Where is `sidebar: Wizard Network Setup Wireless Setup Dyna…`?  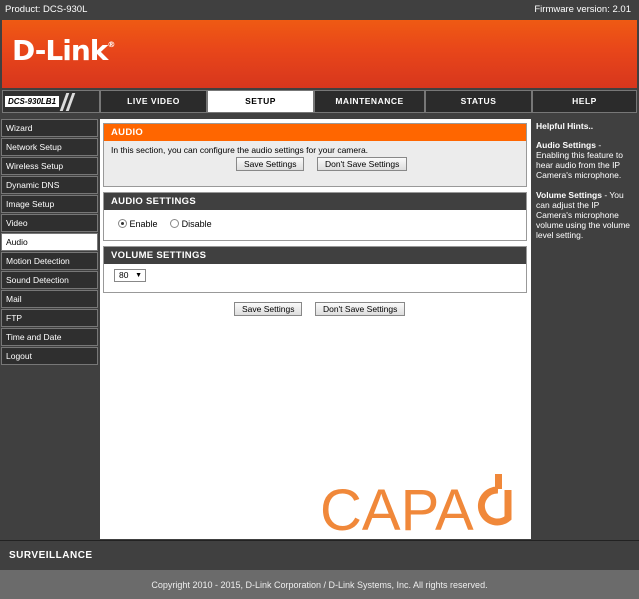
sidebar: Wizard Network Setup Wireless Setup Dyna… is located at coordinates (49, 329).